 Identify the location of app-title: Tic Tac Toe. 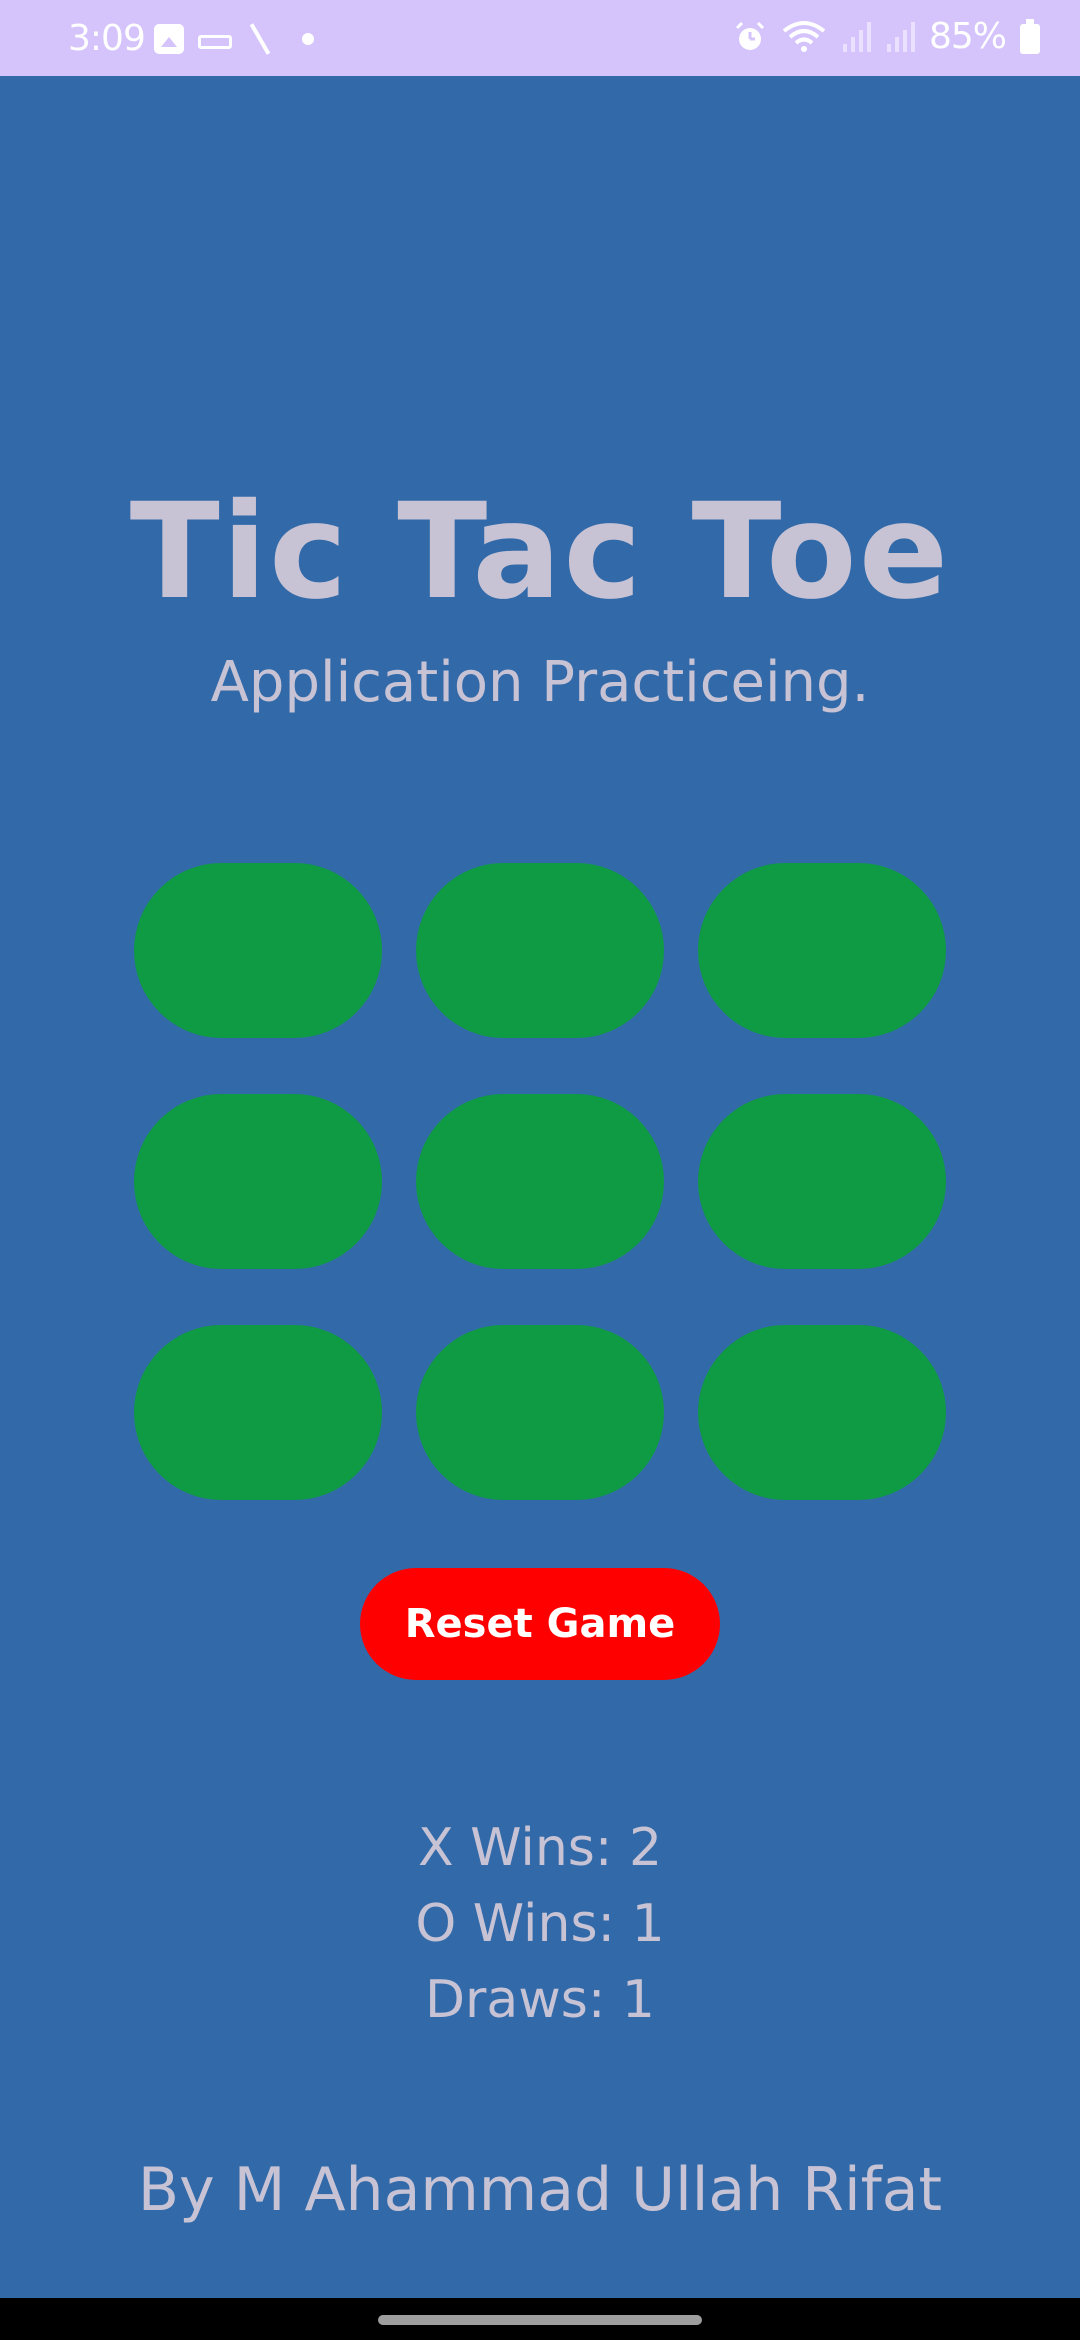
(540, 552).